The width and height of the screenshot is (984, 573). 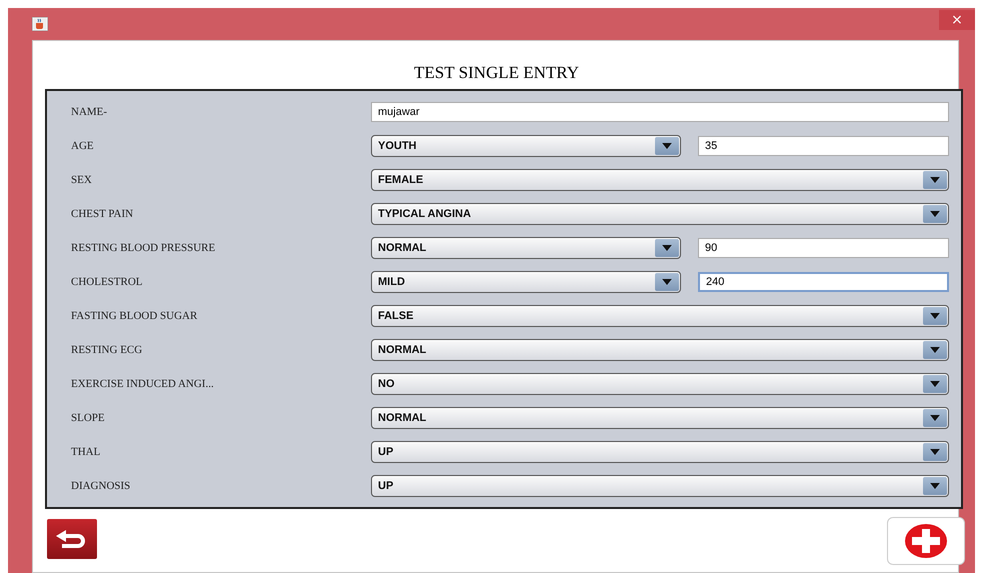 What do you see at coordinates (823, 248) in the screenshot?
I see `text-field: 90` at bounding box center [823, 248].